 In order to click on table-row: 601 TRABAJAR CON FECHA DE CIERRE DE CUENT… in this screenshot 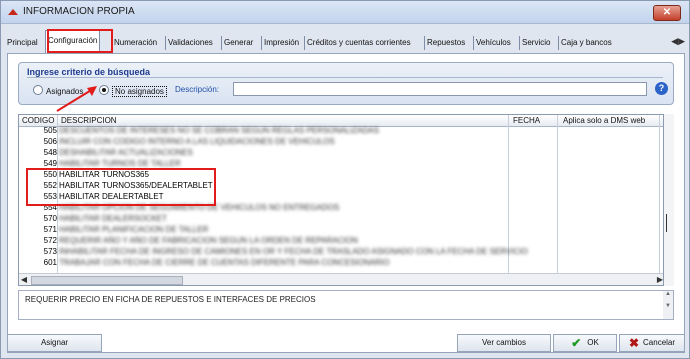, I will do `click(341, 263)`.